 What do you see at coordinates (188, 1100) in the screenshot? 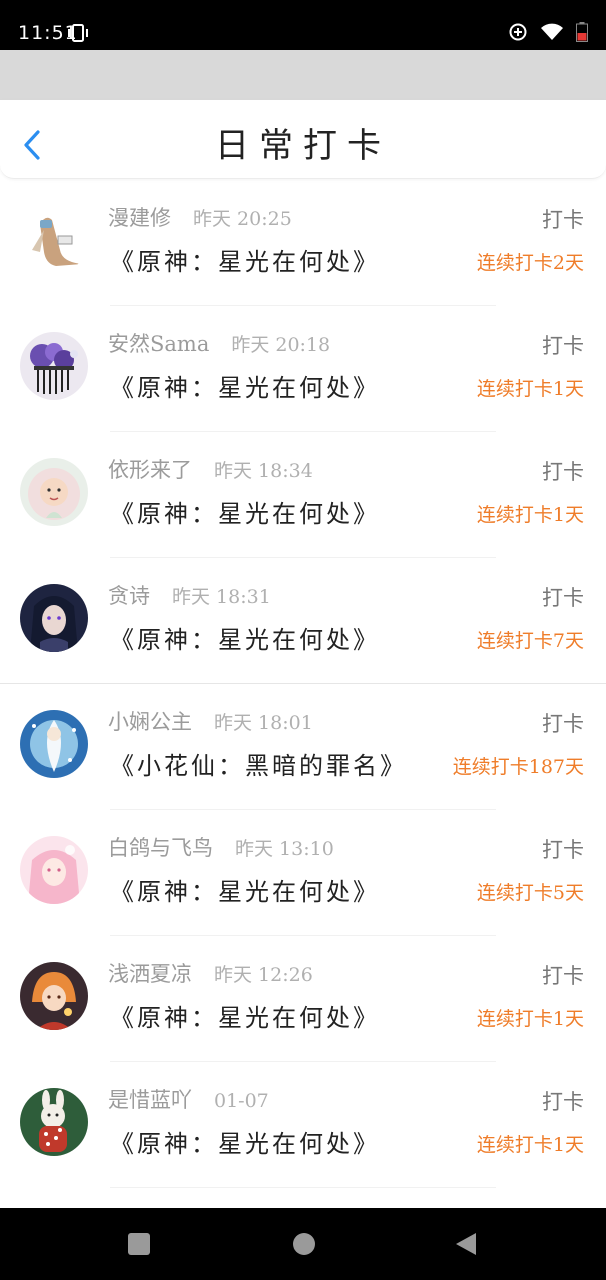
I see `user-name: 是惜蓝吖 01-07` at bounding box center [188, 1100].